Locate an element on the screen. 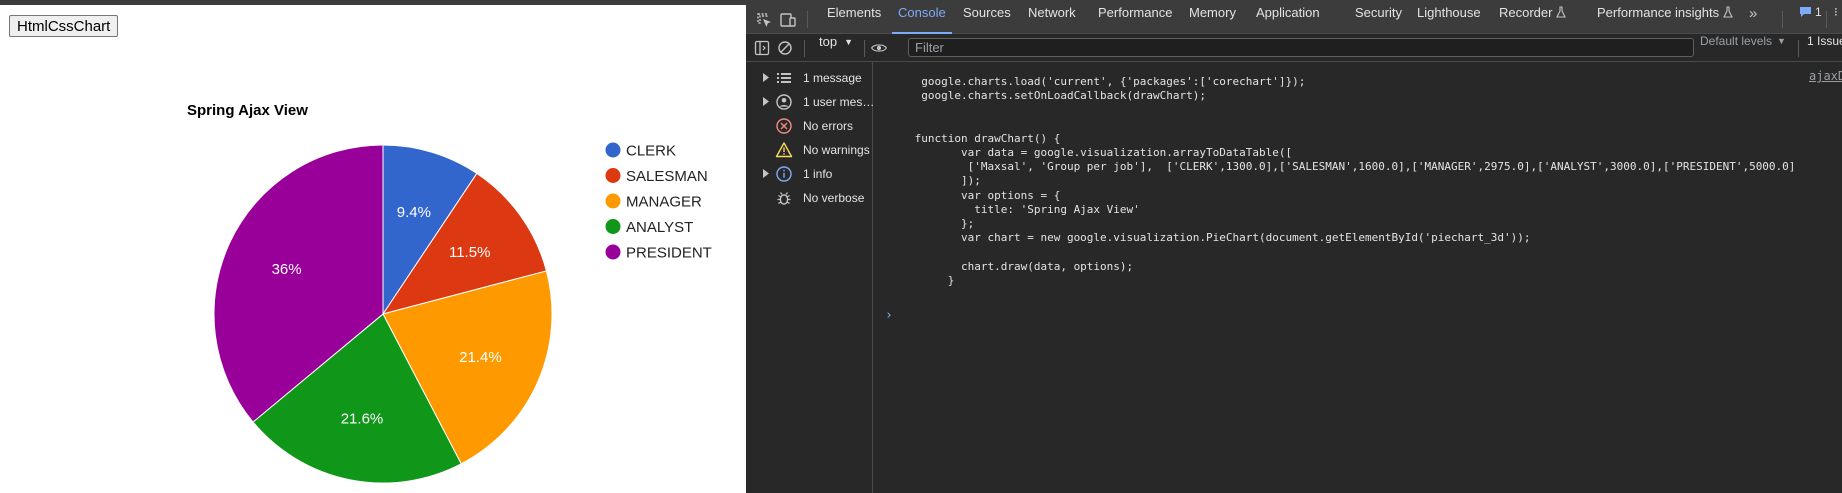 Image resolution: width=1842 pixels, height=493 pixels. execution-context-select: top ▼ is located at coordinates (836, 48).